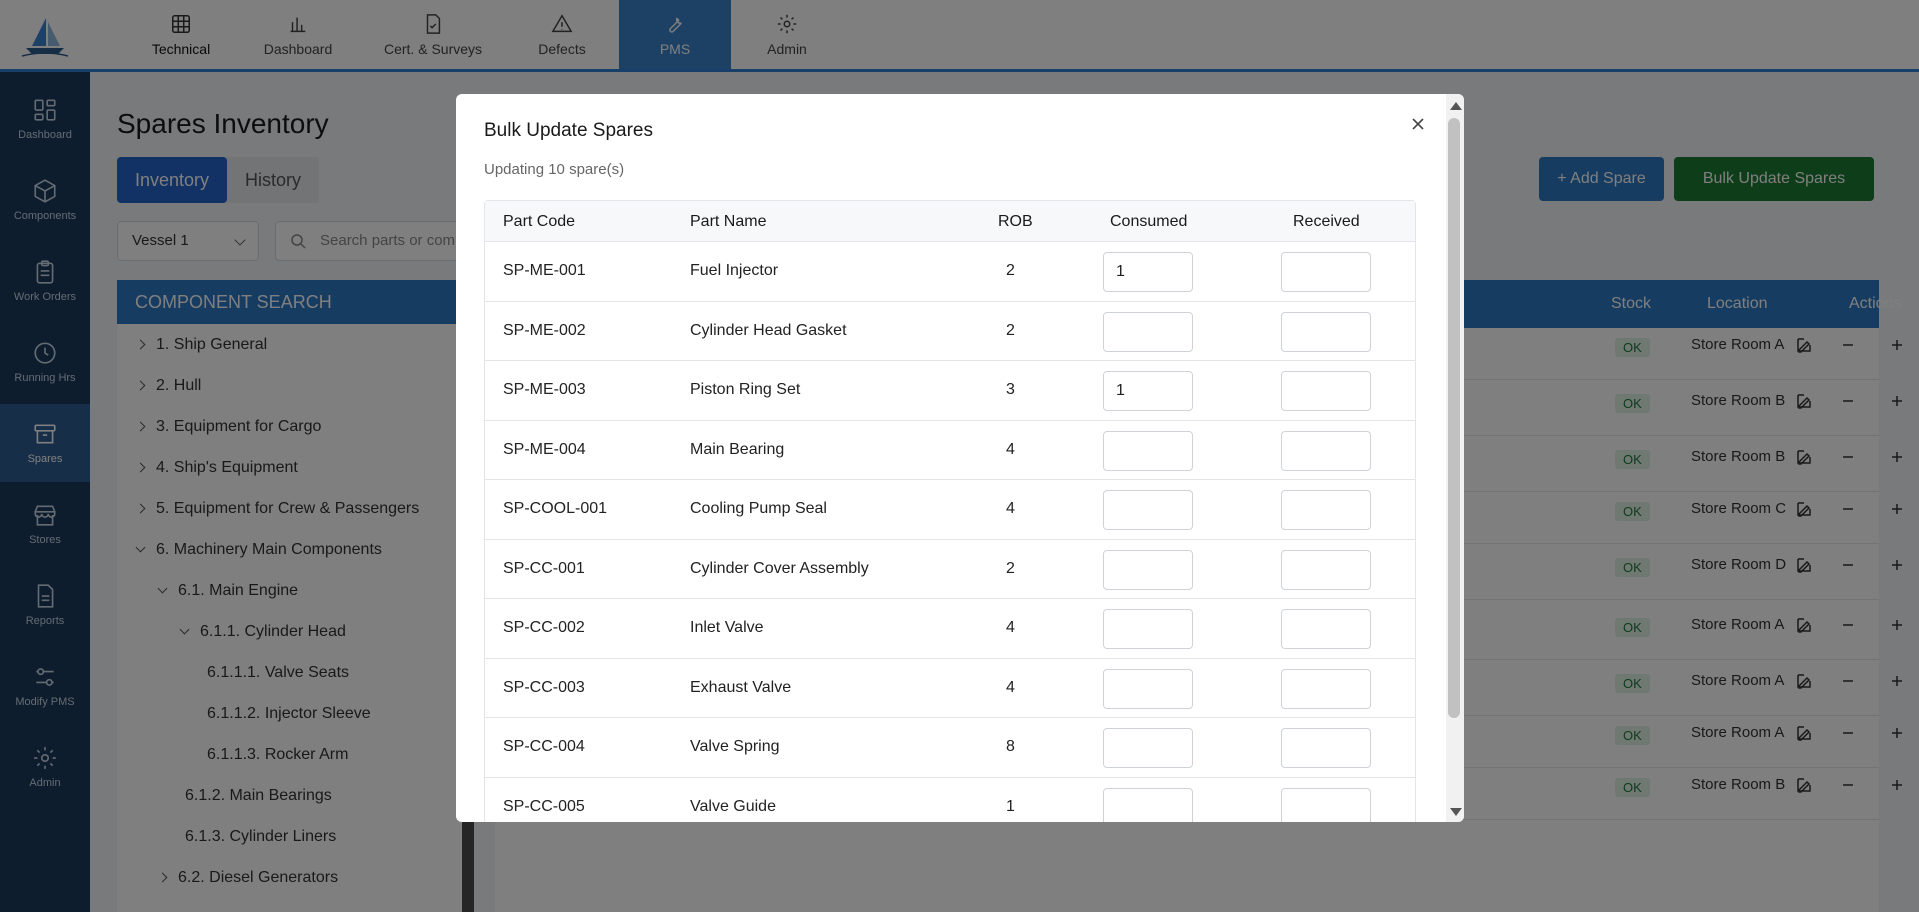 The image size is (1919, 912). What do you see at coordinates (544, 806) in the screenshot?
I see `cell-part-code: SP-CC-005` at bounding box center [544, 806].